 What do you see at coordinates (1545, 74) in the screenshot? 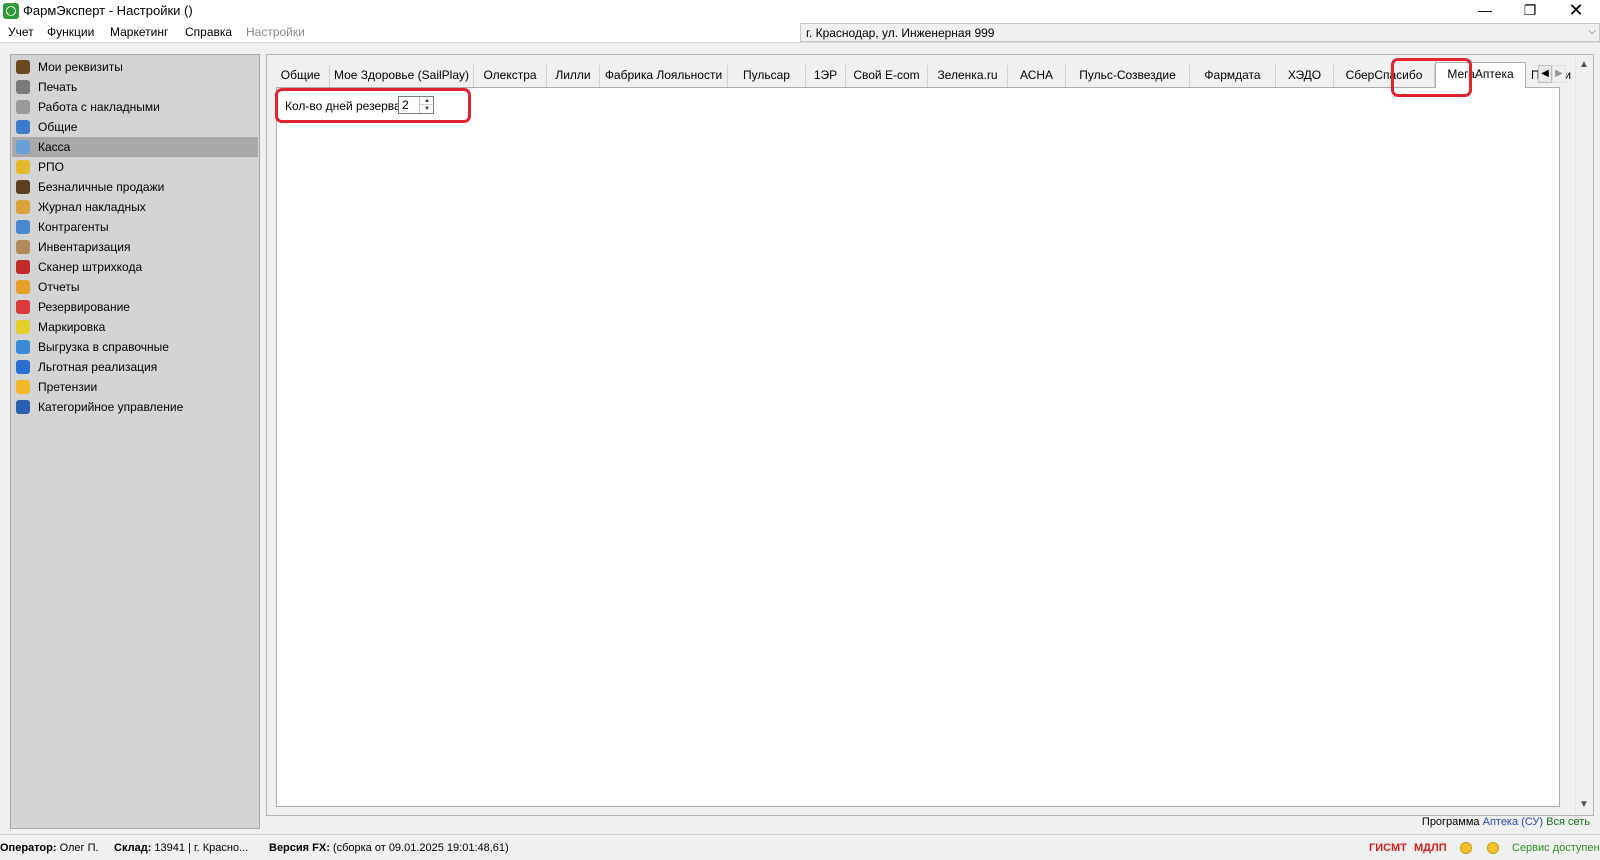
I see `tab-scroll-left-button: ◀` at bounding box center [1545, 74].